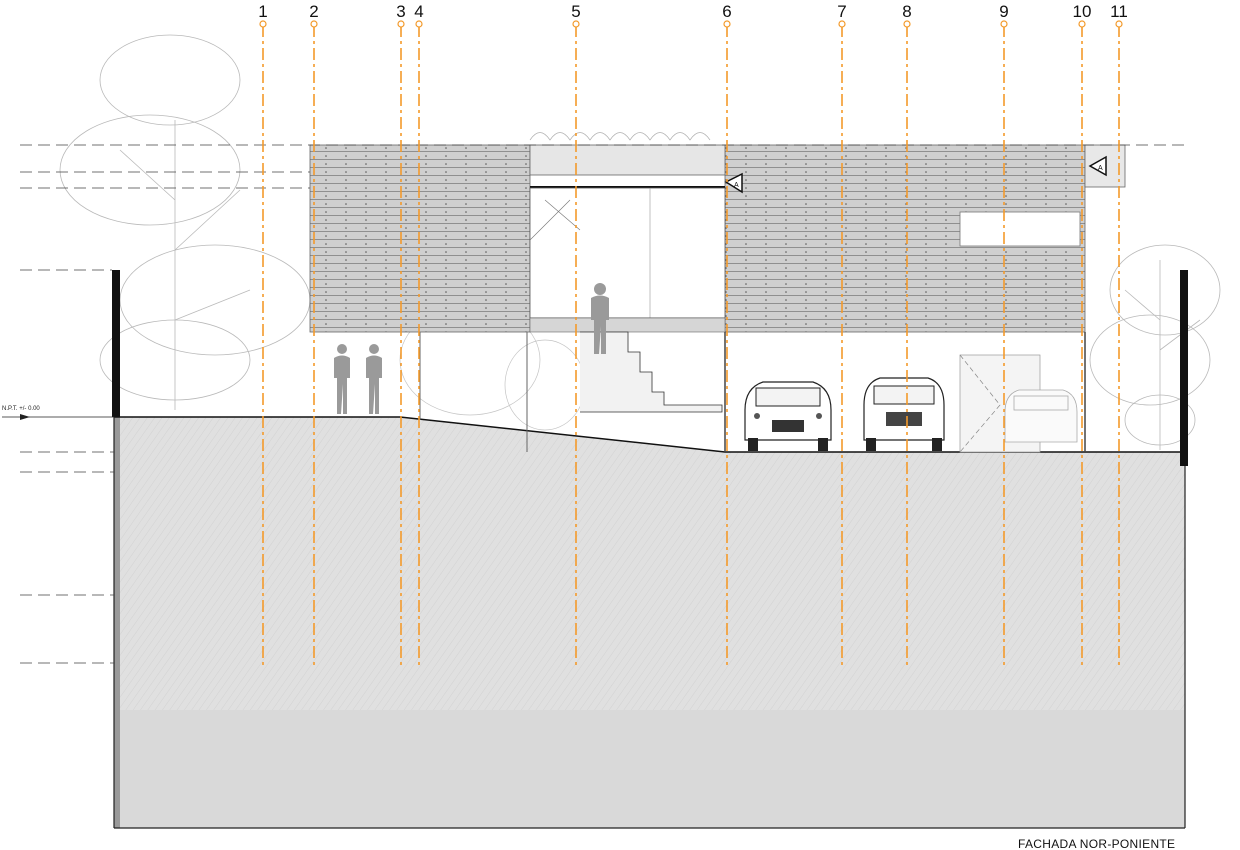  What do you see at coordinates (58, 413) in the screenshot?
I see `level-marker: N.P.T. +/- 0.00` at bounding box center [58, 413].